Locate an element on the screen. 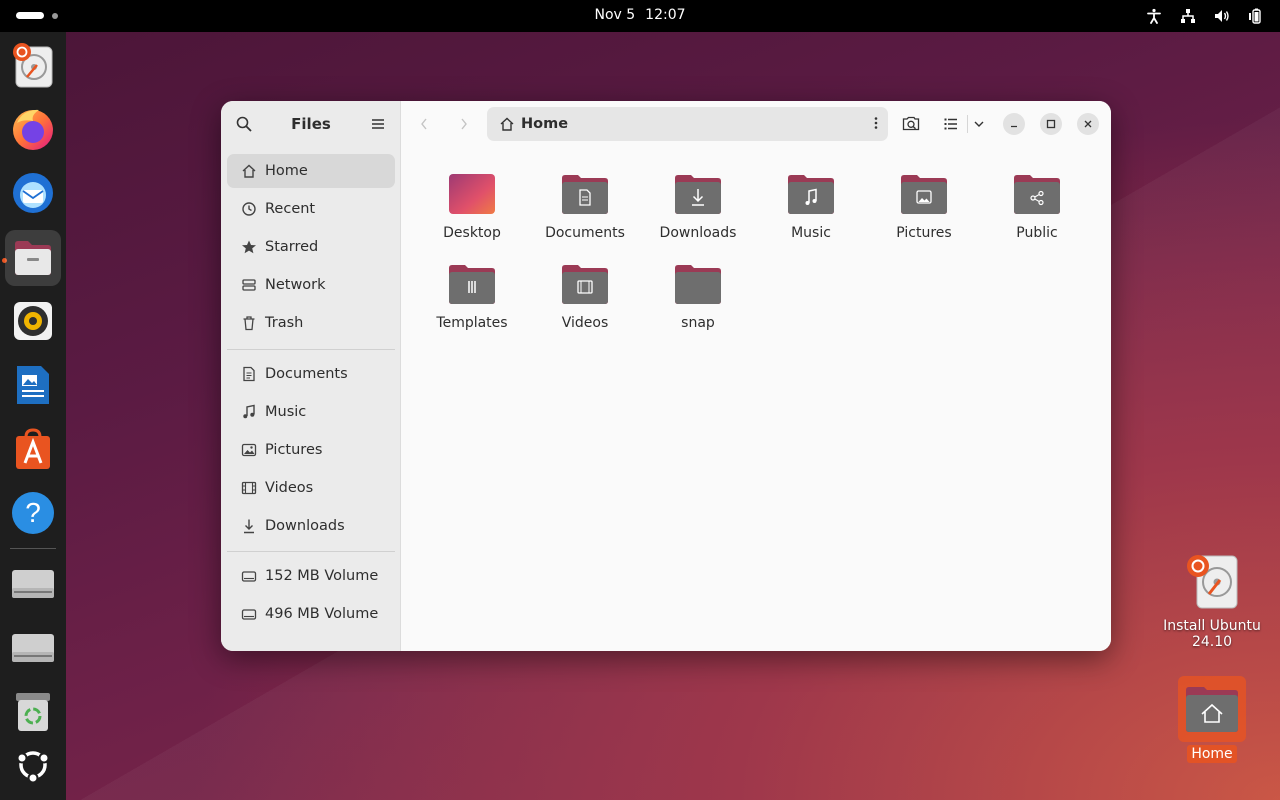  dock-rhythmbox is located at coordinates (33, 321).